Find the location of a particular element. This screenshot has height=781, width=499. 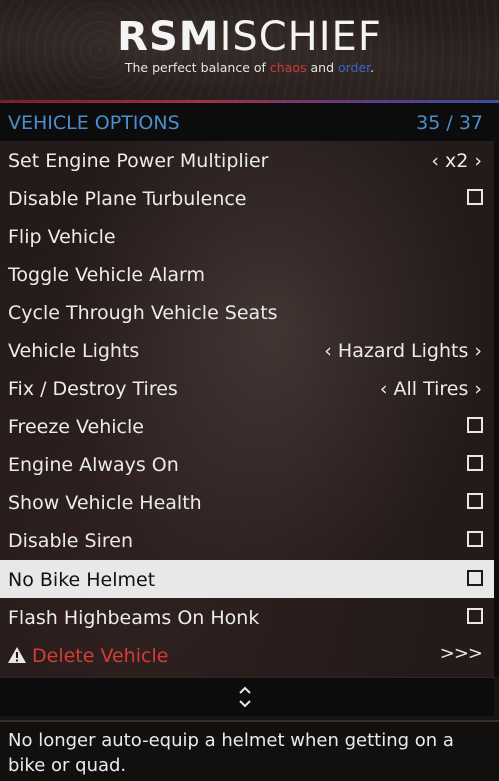

menu-item-freeze-vehicle: Freeze Vehicle is located at coordinates (247, 426).